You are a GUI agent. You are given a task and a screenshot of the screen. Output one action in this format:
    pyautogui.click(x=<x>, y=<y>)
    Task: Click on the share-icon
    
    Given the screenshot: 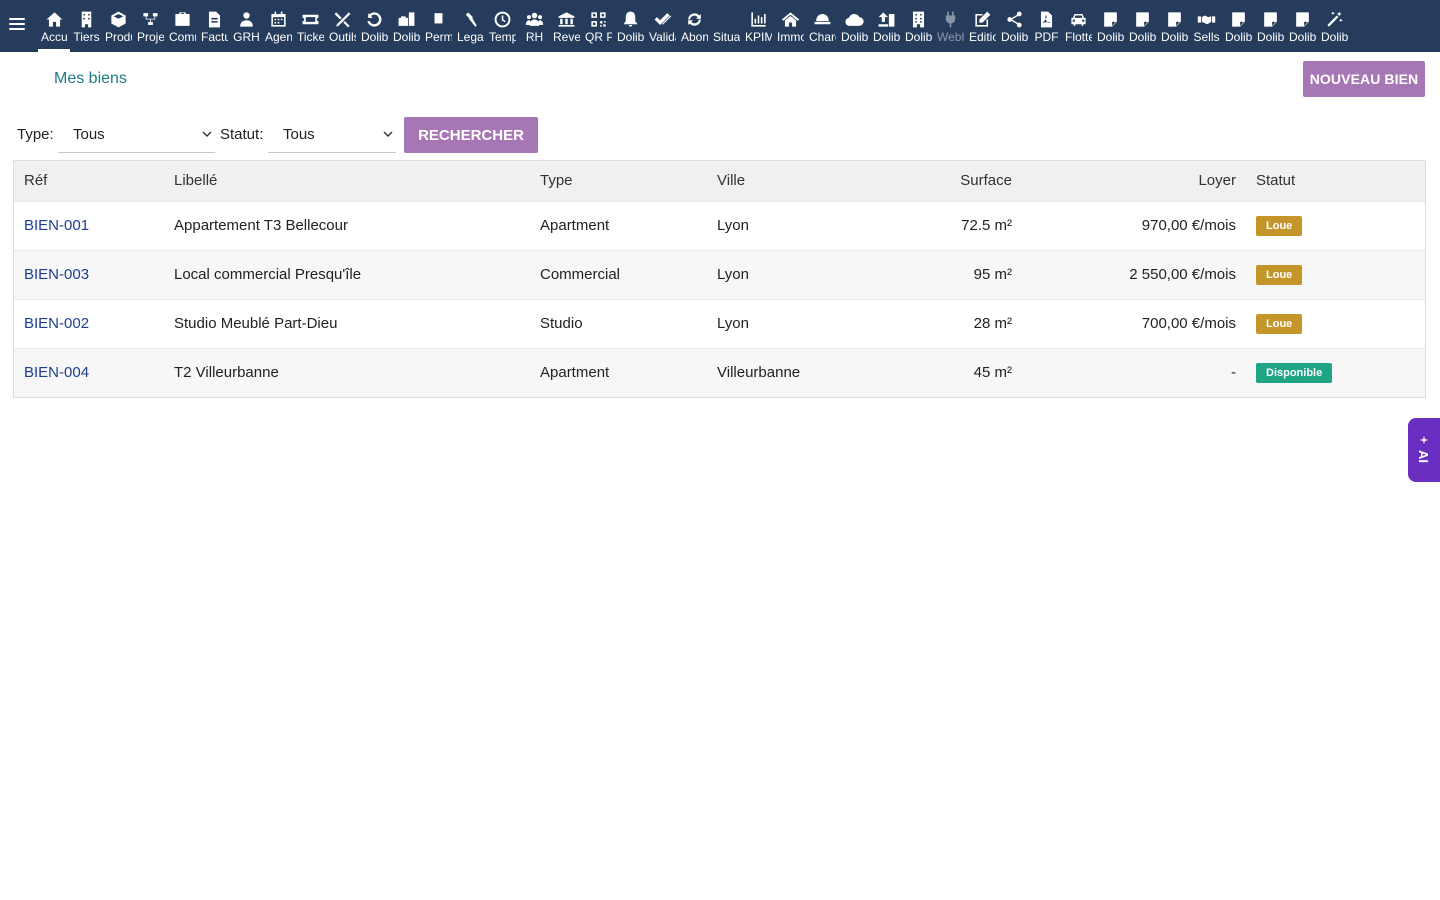 What is the action you would take?
    pyautogui.click(x=1014, y=19)
    